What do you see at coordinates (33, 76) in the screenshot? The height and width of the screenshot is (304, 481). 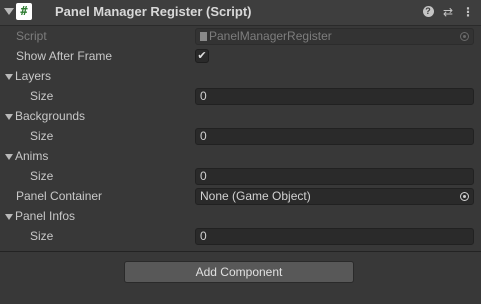 I see `layers-label: Layers` at bounding box center [33, 76].